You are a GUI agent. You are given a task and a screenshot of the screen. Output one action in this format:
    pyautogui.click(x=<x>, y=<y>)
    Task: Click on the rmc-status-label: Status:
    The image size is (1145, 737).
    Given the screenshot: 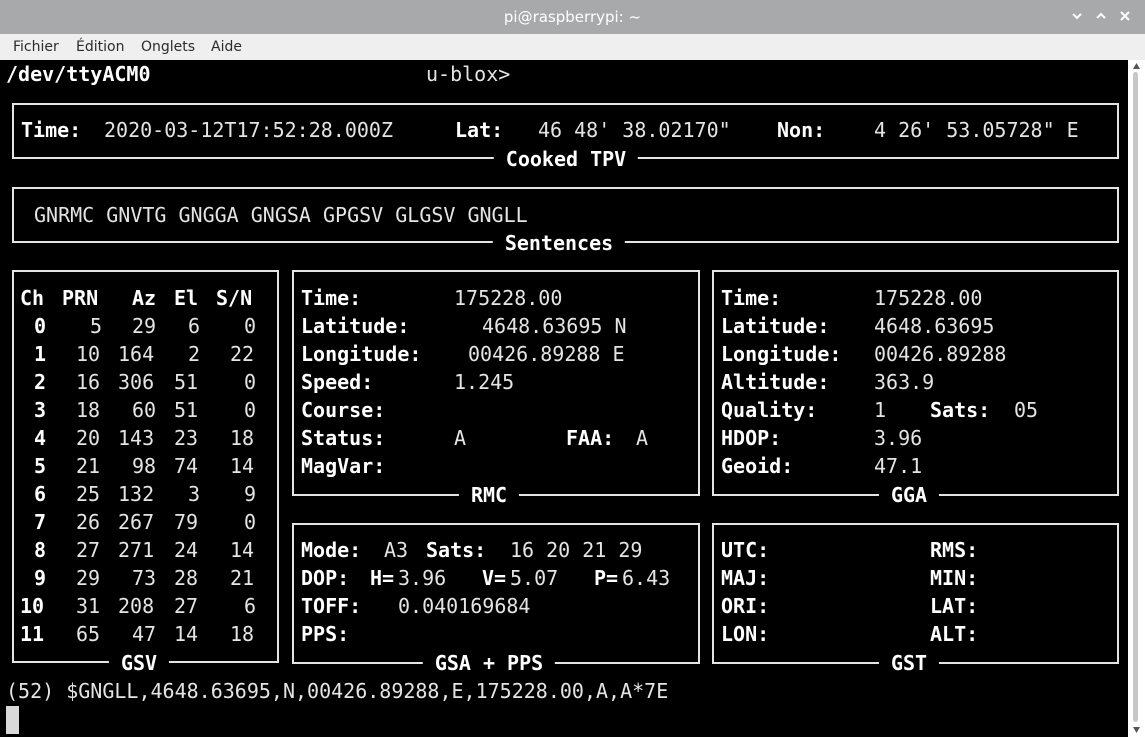 What is the action you would take?
    pyautogui.click(x=343, y=438)
    